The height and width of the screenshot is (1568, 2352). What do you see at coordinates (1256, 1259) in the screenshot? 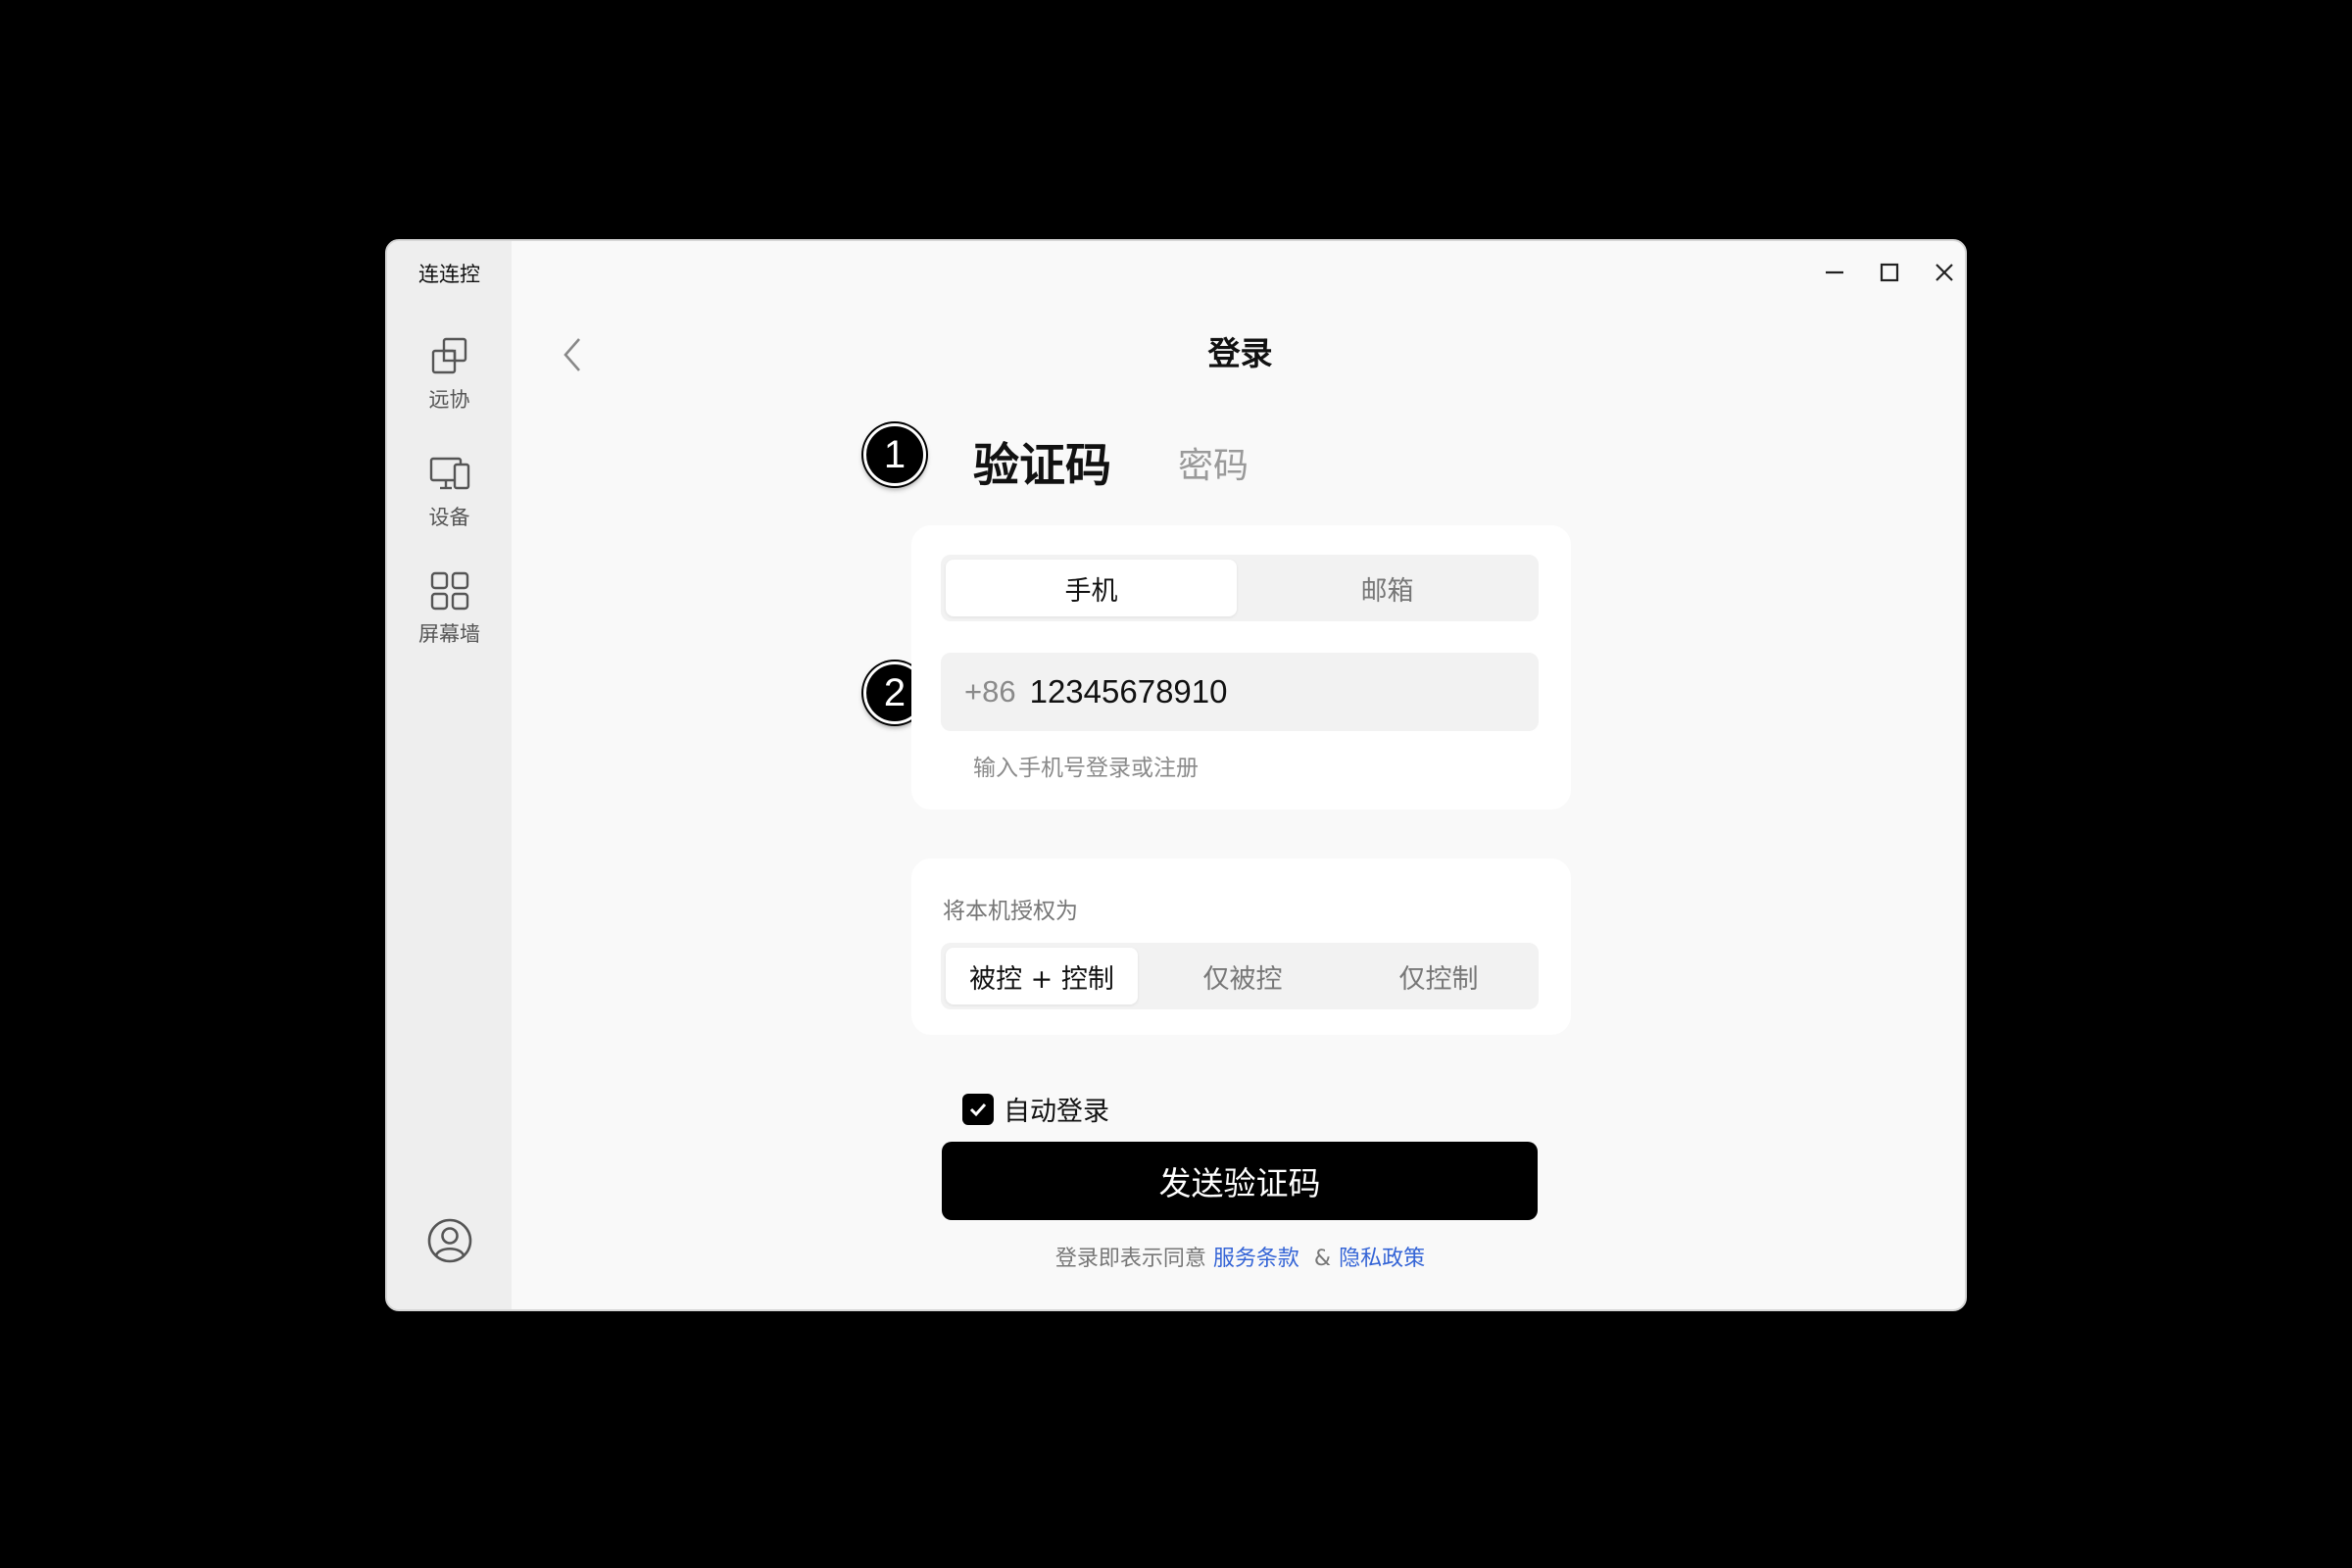
I see `service-terms-link: 服务条款` at bounding box center [1256, 1259].